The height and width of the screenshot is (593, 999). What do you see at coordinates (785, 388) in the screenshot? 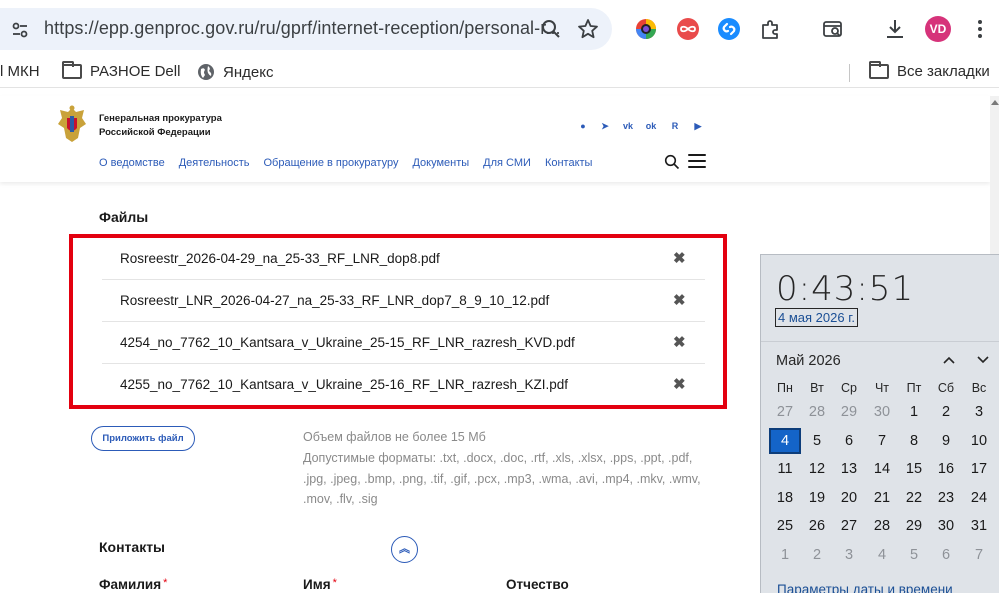
I see `weekday-label: Пн` at bounding box center [785, 388].